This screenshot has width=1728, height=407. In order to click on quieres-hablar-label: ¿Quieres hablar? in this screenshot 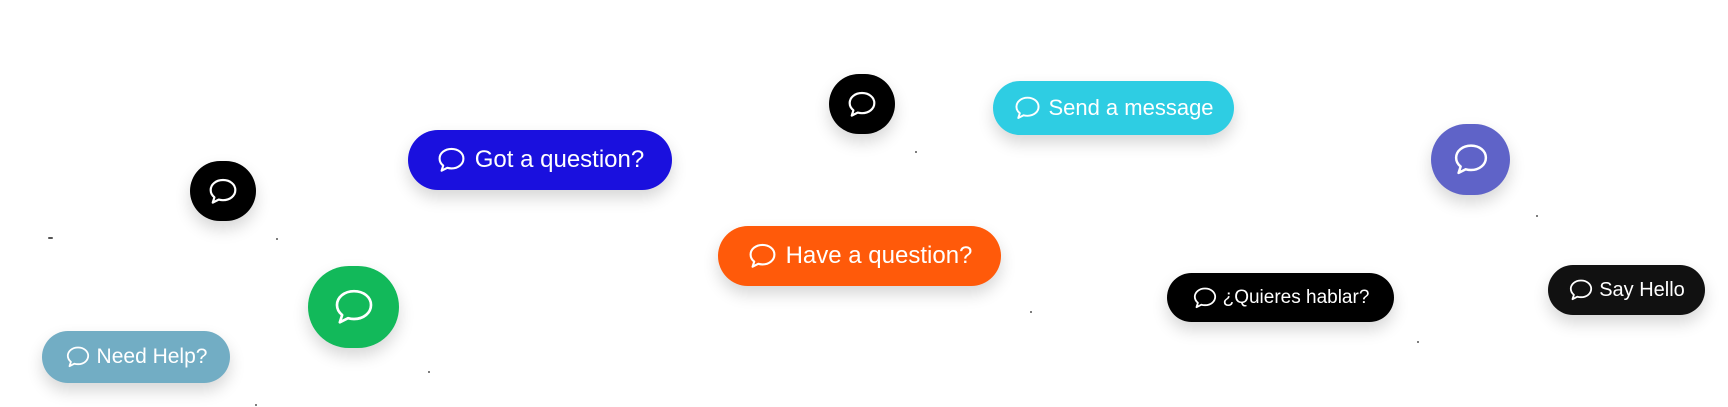, I will do `click(1296, 297)`.